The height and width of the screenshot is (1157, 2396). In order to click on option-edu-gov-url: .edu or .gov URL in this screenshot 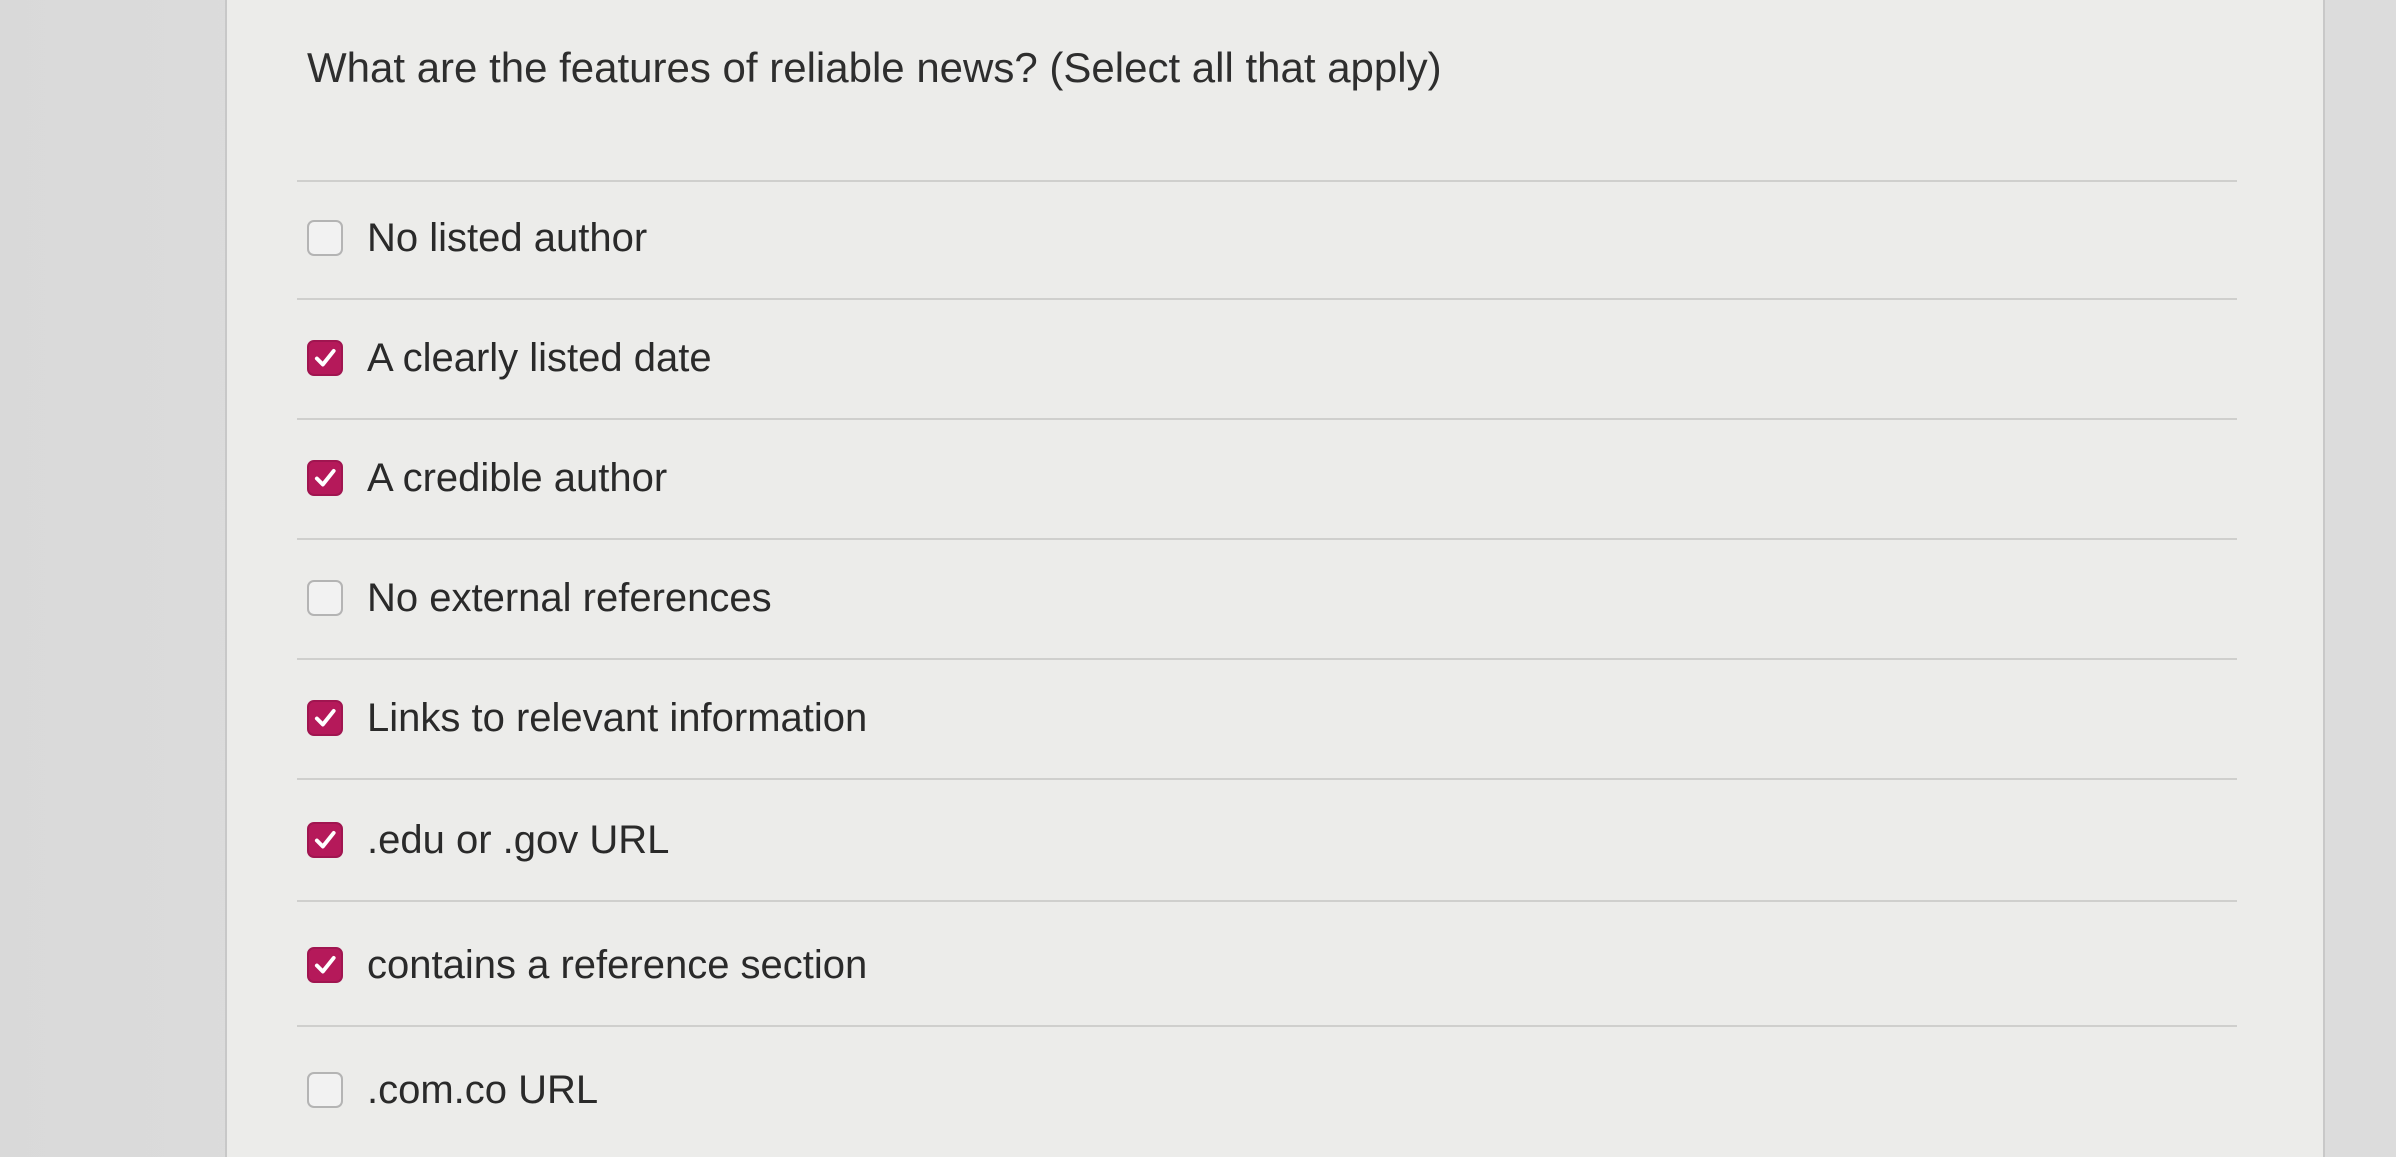, I will do `click(1267, 840)`.